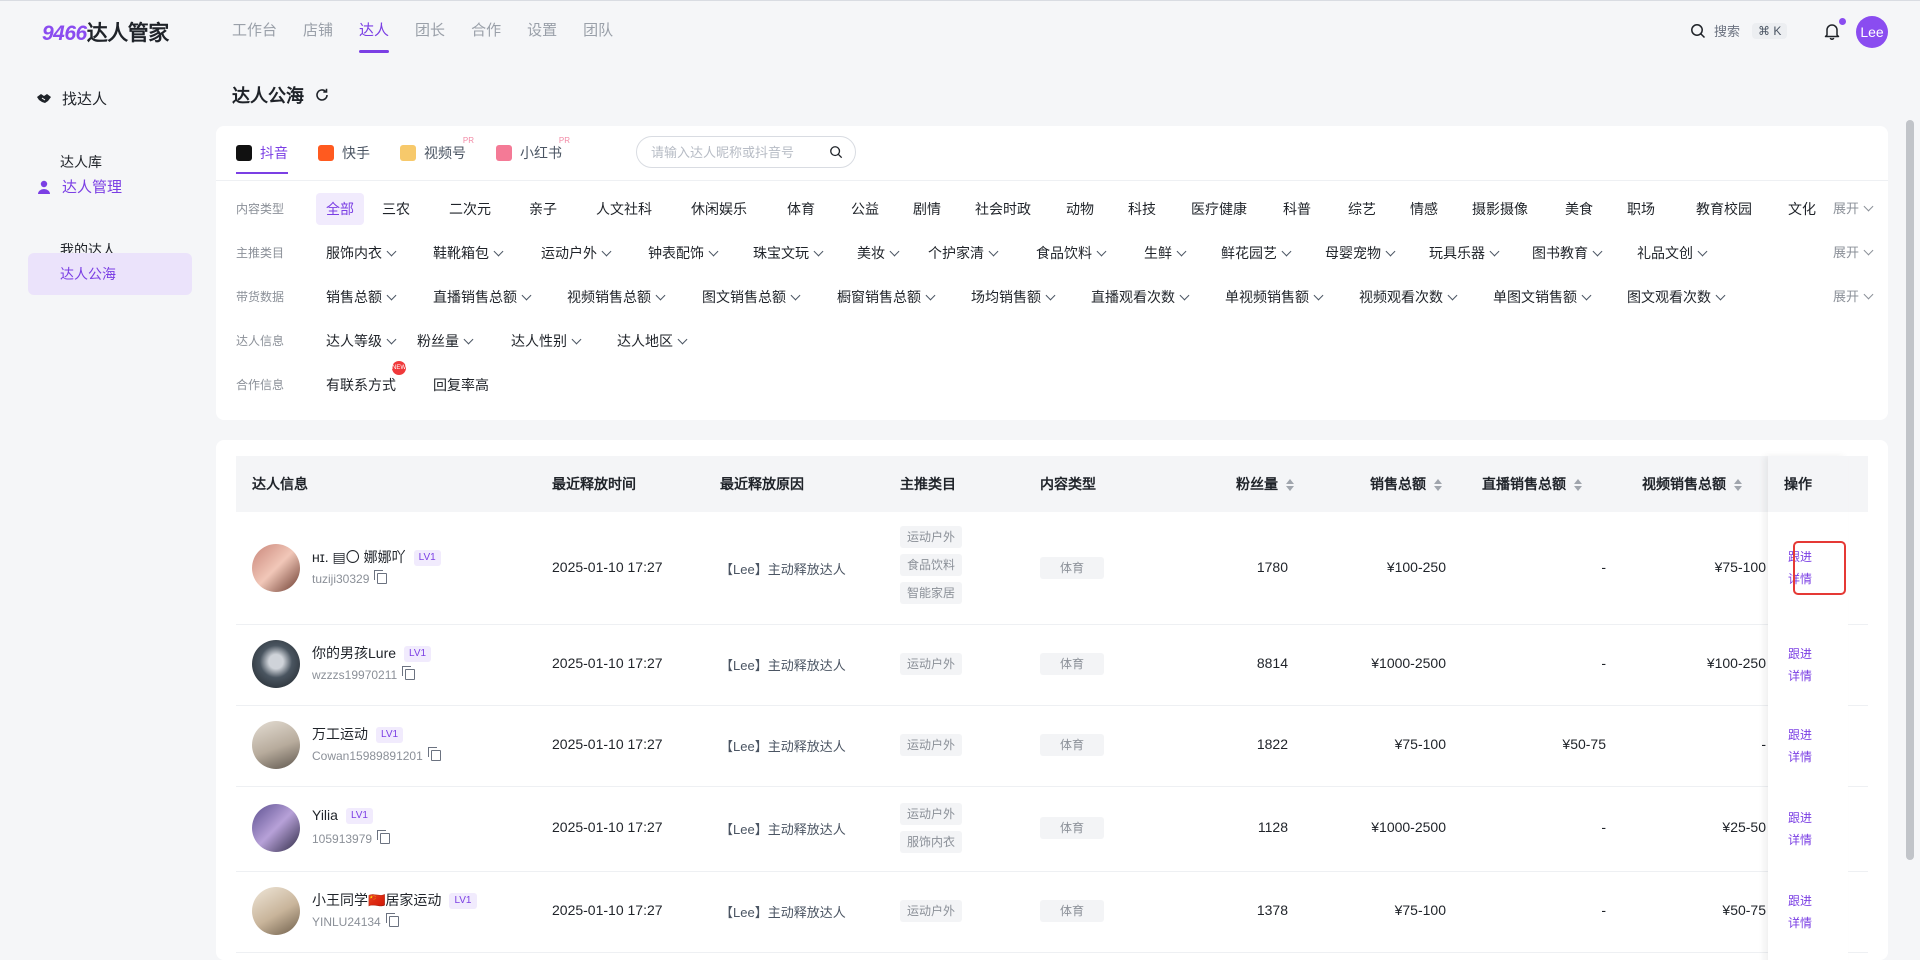  What do you see at coordinates (361, 297) in the screenshot?
I see `sales-dropdown: 销售总额` at bounding box center [361, 297].